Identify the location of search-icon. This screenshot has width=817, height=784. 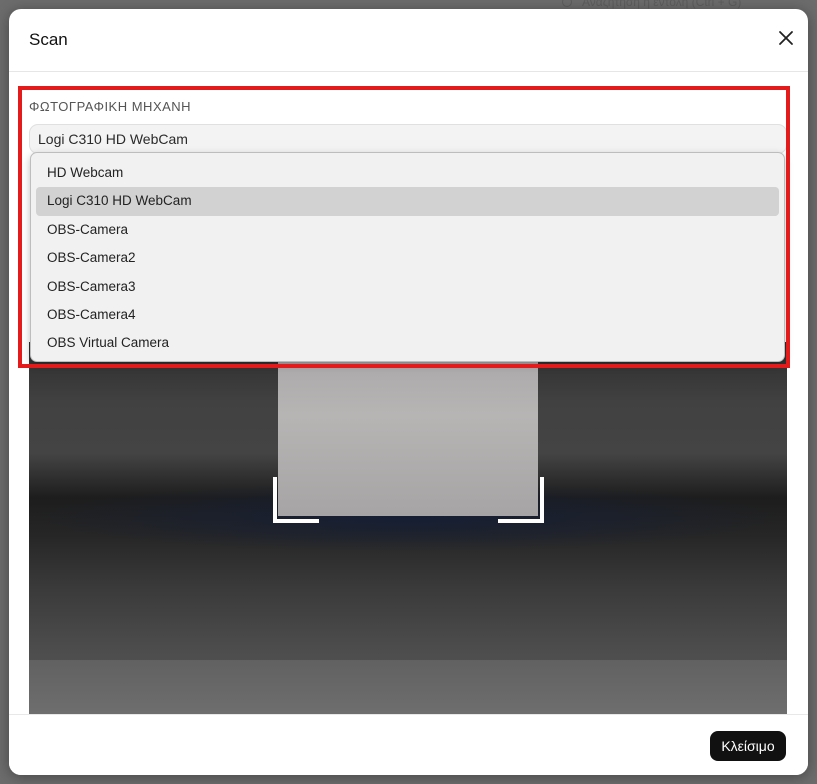
(567, 3).